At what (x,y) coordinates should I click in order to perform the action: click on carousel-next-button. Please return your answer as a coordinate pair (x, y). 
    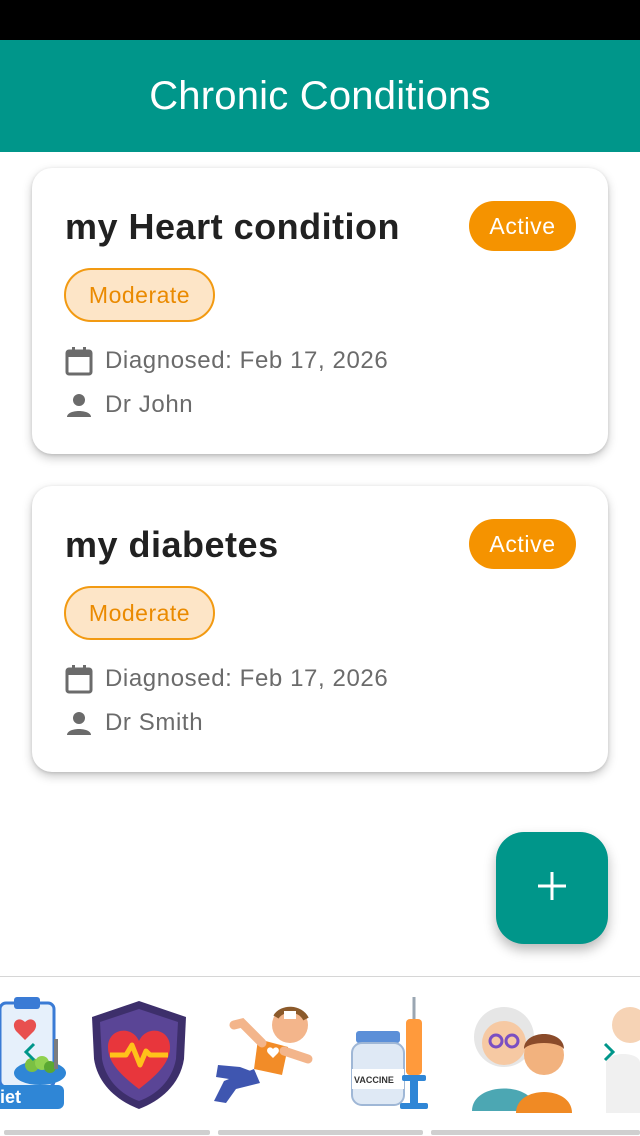
    Looking at the image, I should click on (609, 1054).